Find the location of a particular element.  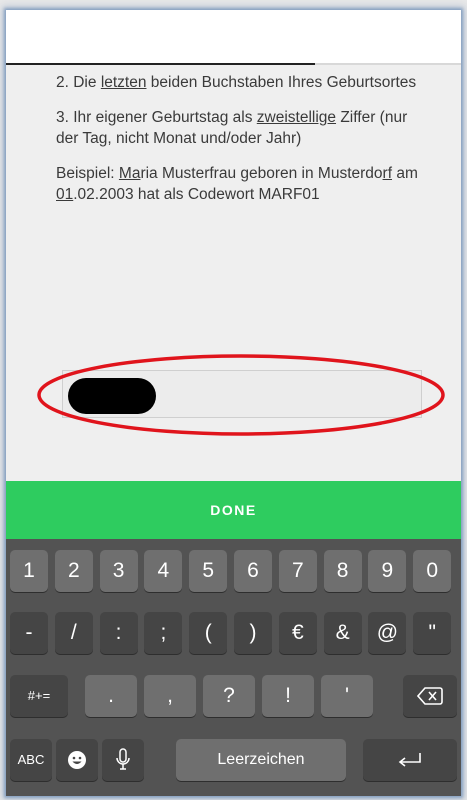

redacted-input-value is located at coordinates (112, 396).